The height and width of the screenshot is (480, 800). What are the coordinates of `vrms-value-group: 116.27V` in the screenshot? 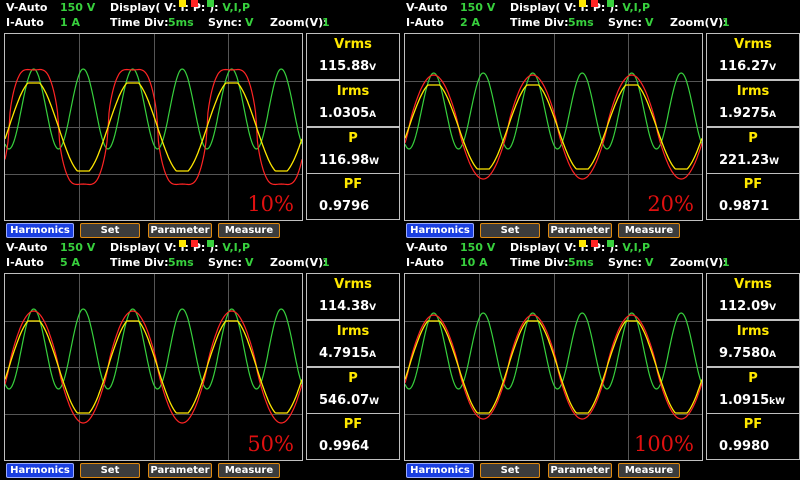 It's located at (747, 66).